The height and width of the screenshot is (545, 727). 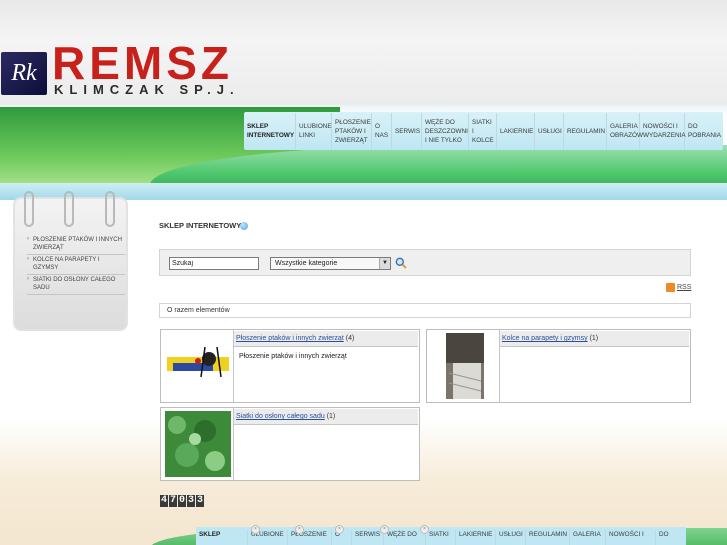 I want to click on nav-item-ulubione: ULUBIONE LINKI, so click(x=314, y=131).